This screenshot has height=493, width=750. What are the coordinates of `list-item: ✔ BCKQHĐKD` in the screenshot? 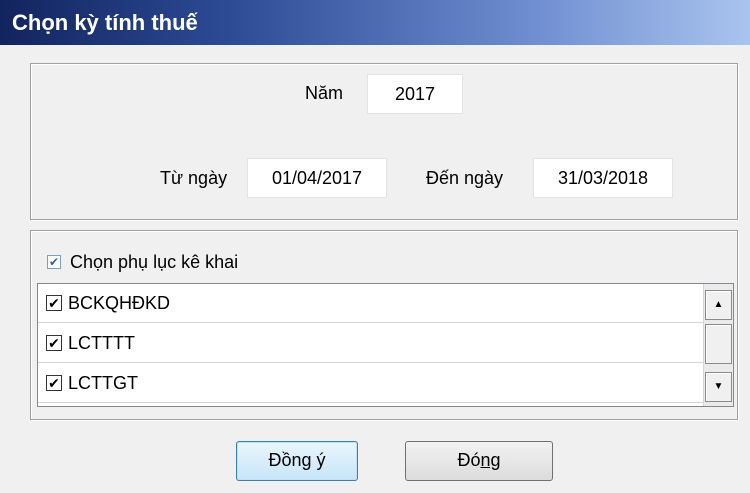 It's located at (371, 303).